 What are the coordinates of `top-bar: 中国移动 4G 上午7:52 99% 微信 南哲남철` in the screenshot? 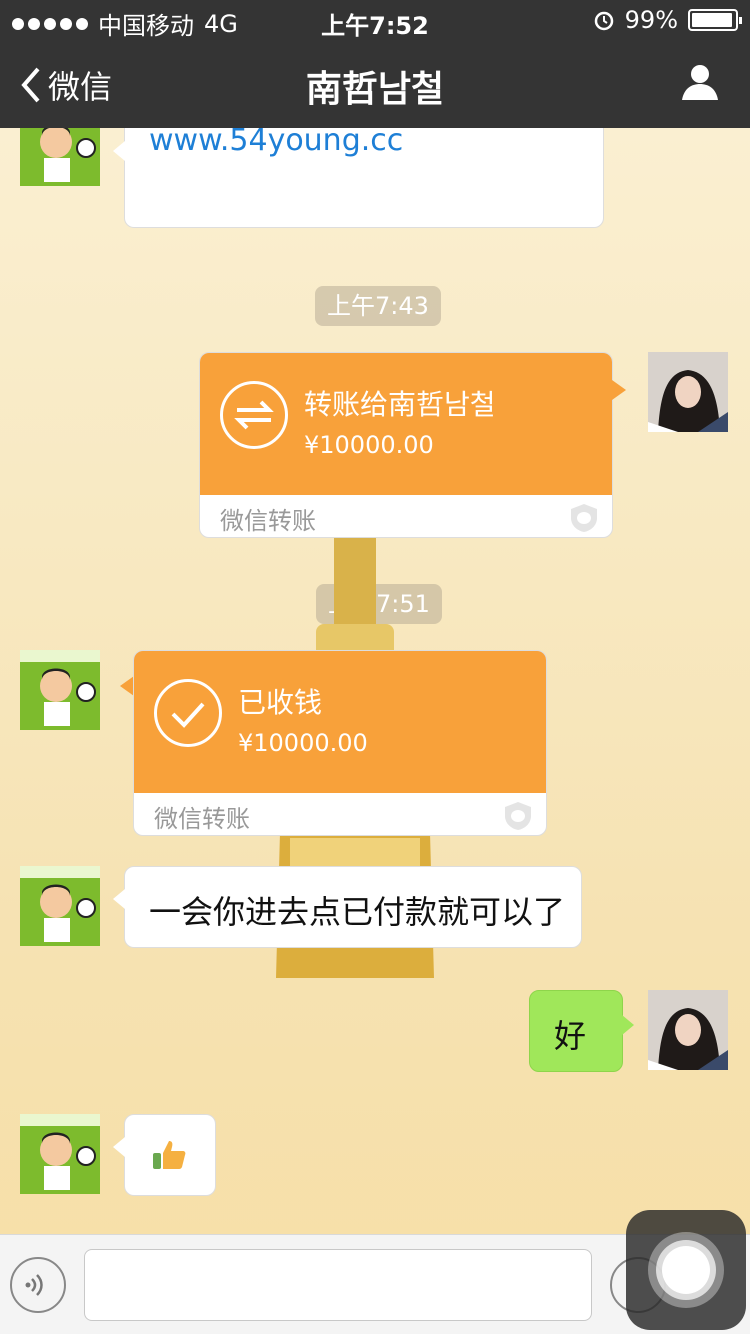 It's located at (375, 64).